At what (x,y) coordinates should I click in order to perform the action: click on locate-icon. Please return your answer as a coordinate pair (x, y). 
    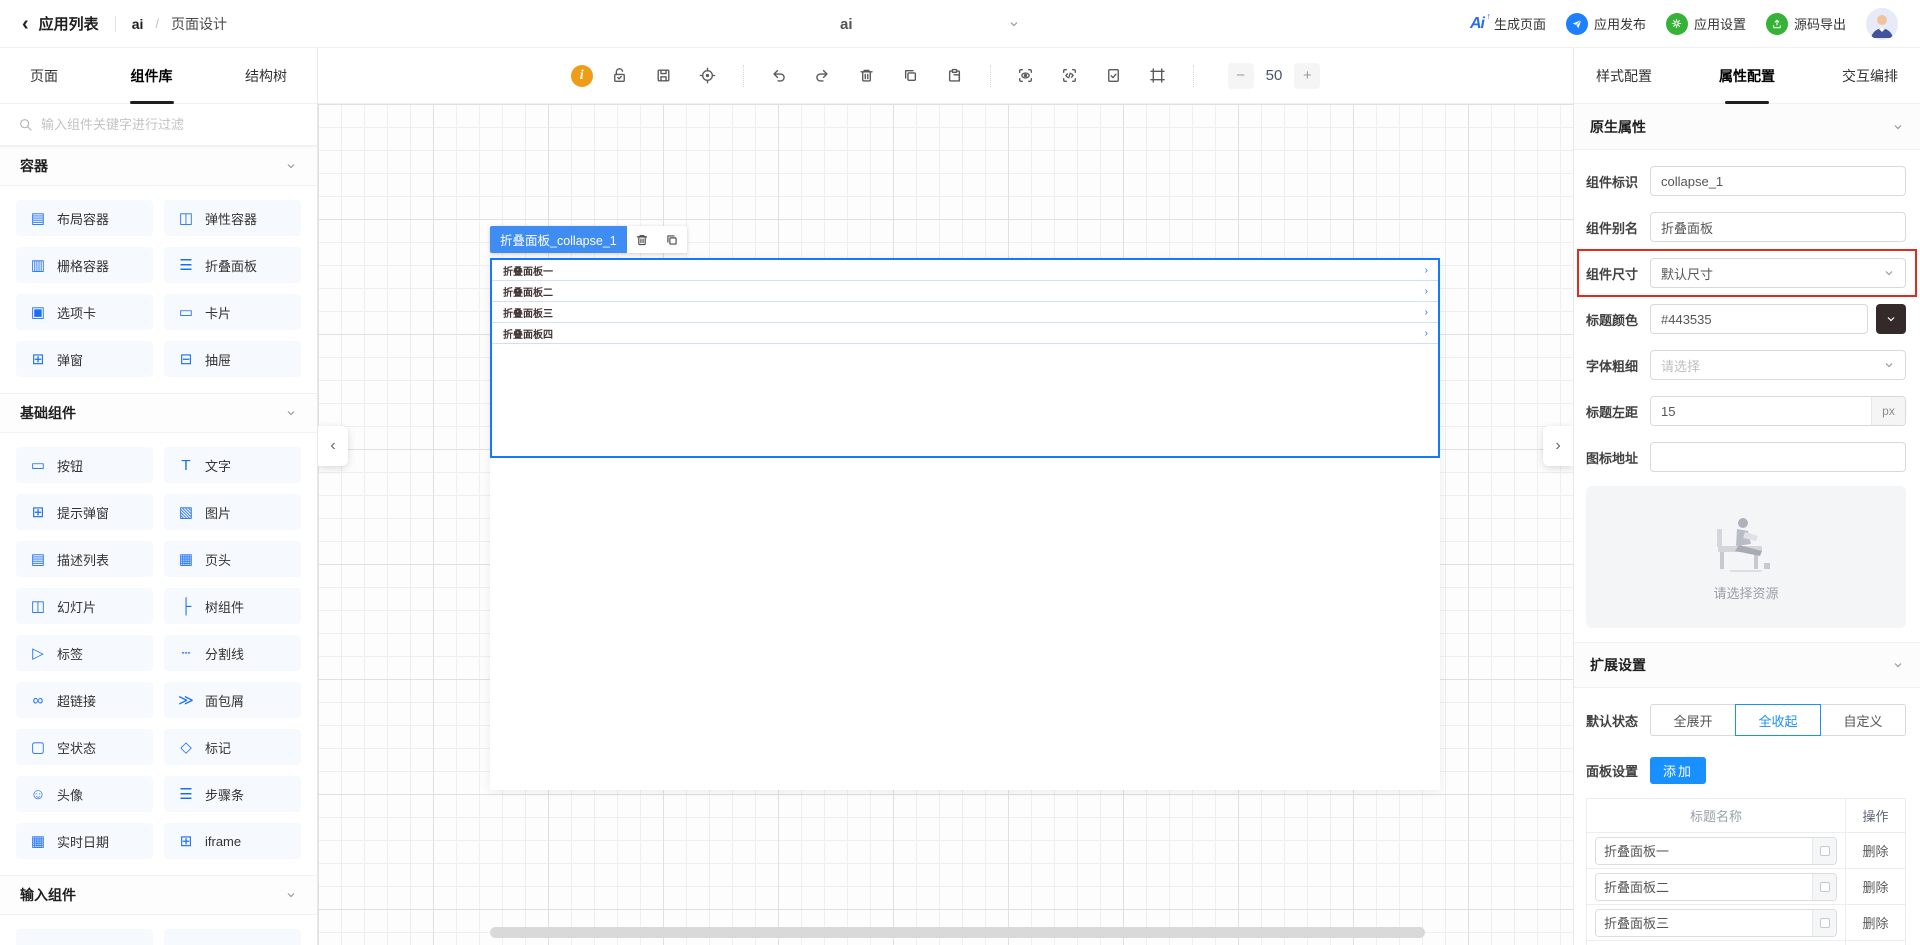
    Looking at the image, I should click on (708, 76).